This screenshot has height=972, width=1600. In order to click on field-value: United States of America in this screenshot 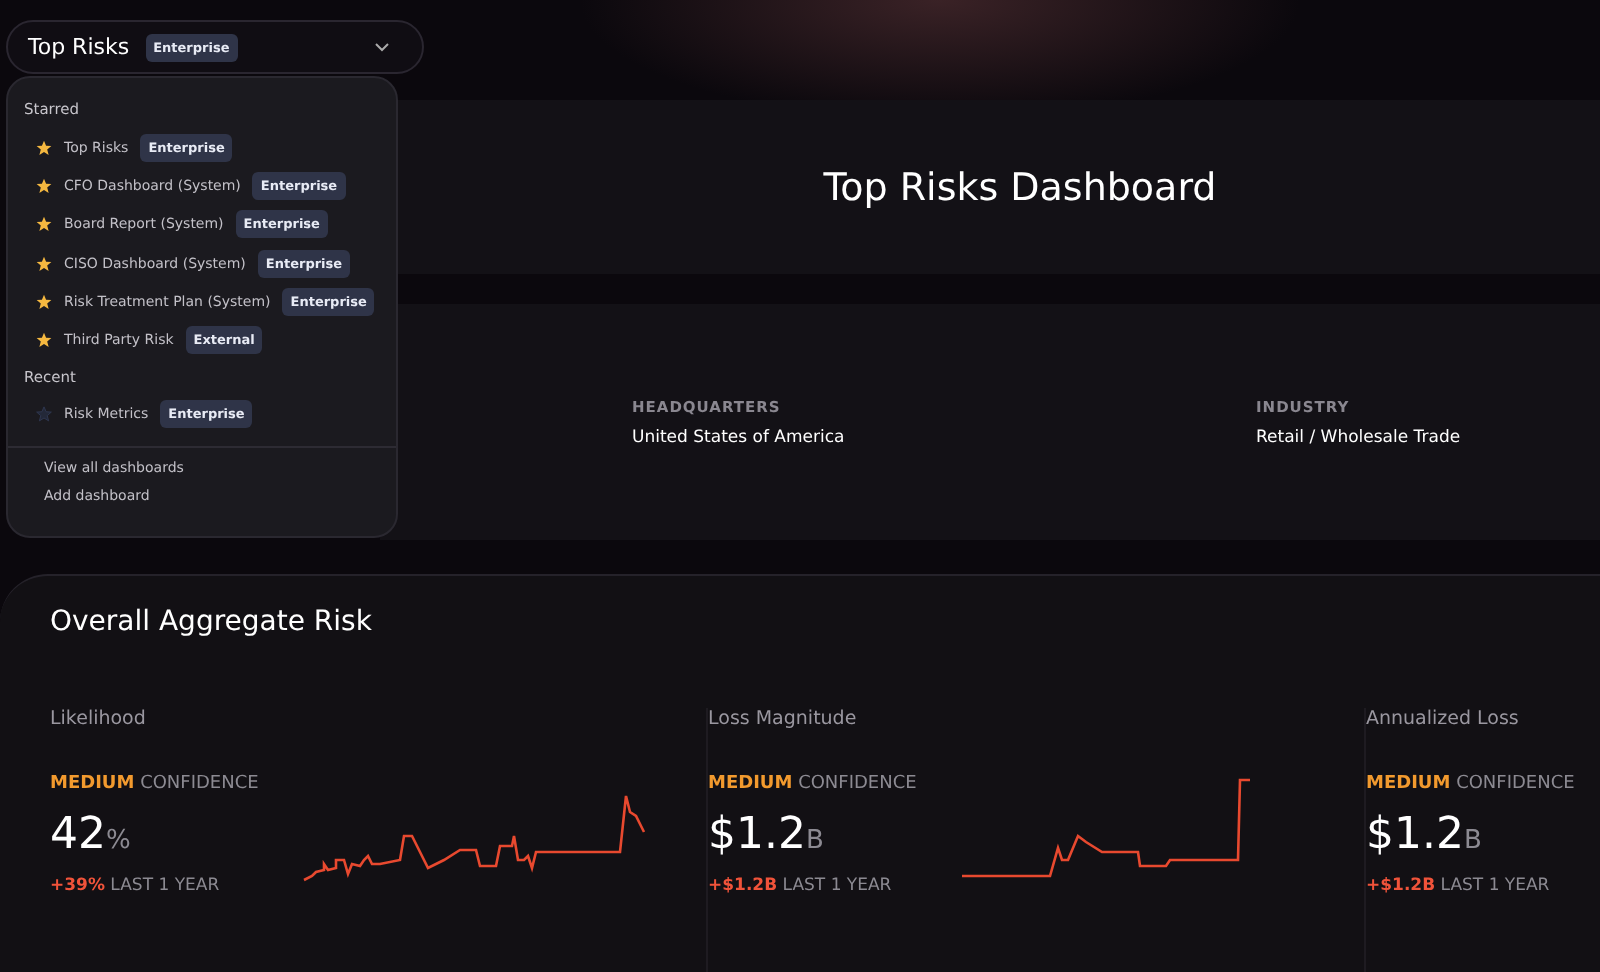, I will do `click(739, 437)`.